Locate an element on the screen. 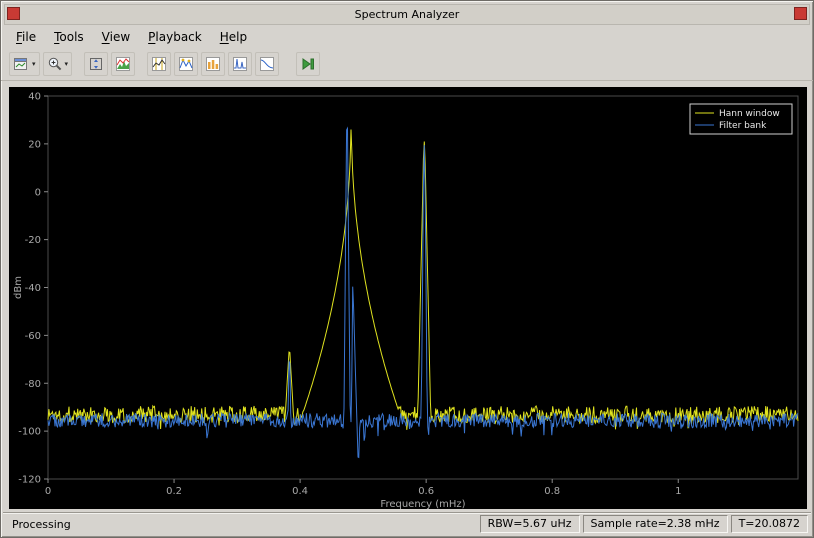 This screenshot has height=538, width=814. export-scope-icon is located at coordinates (20, 64).